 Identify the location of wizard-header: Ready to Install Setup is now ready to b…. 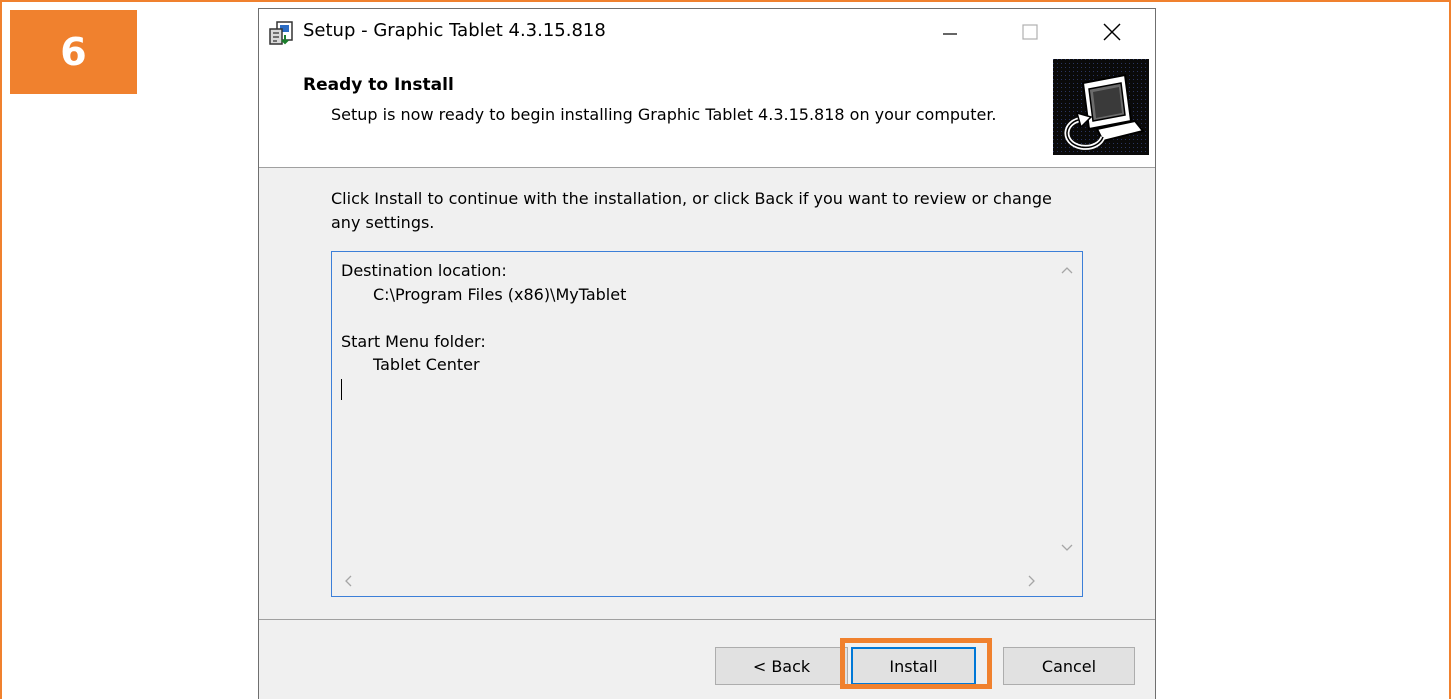
(707, 111).